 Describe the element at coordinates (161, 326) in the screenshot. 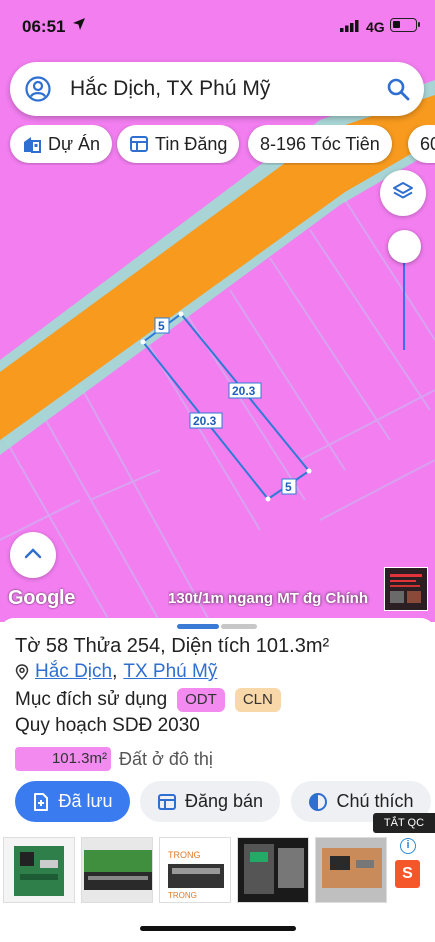

I see `dim-label-top: 5` at that location.